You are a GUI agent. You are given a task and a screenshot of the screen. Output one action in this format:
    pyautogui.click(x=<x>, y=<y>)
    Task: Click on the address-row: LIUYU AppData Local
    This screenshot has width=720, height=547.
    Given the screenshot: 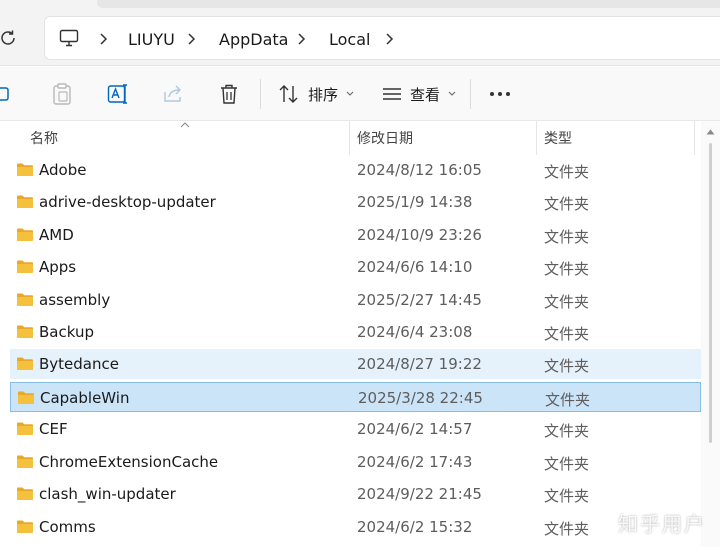 What is the action you would take?
    pyautogui.click(x=360, y=38)
    